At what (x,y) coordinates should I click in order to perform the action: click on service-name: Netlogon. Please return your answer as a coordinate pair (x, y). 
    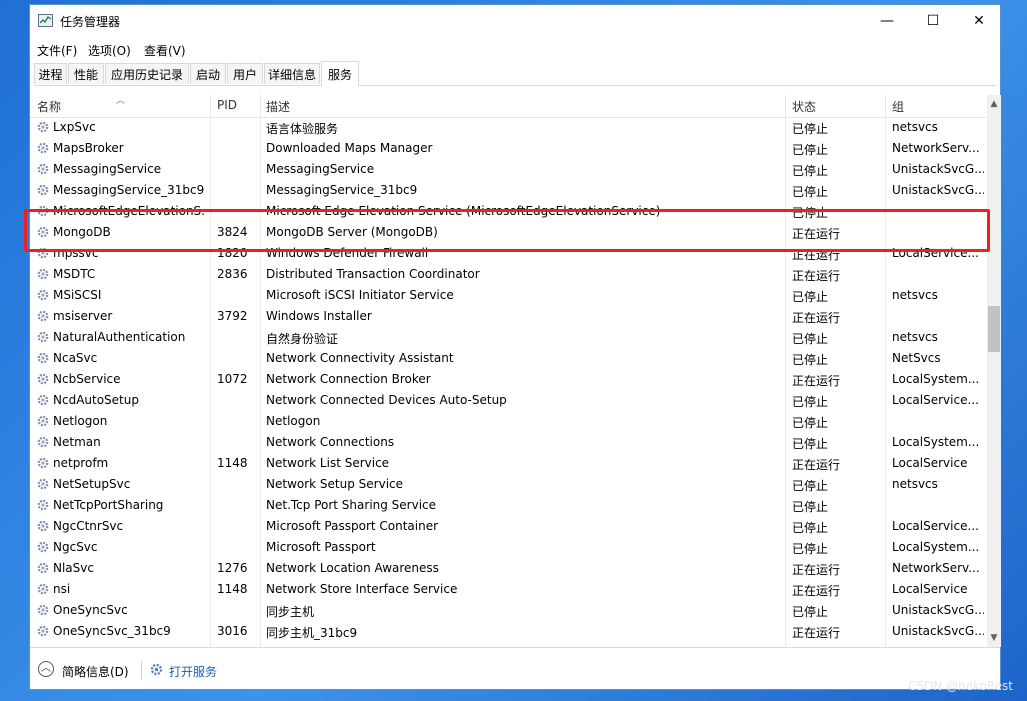
    Looking at the image, I should click on (80, 421).